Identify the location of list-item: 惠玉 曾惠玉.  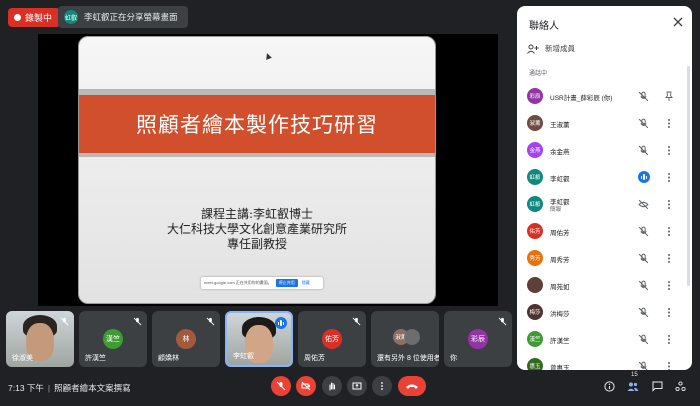
(604, 362).